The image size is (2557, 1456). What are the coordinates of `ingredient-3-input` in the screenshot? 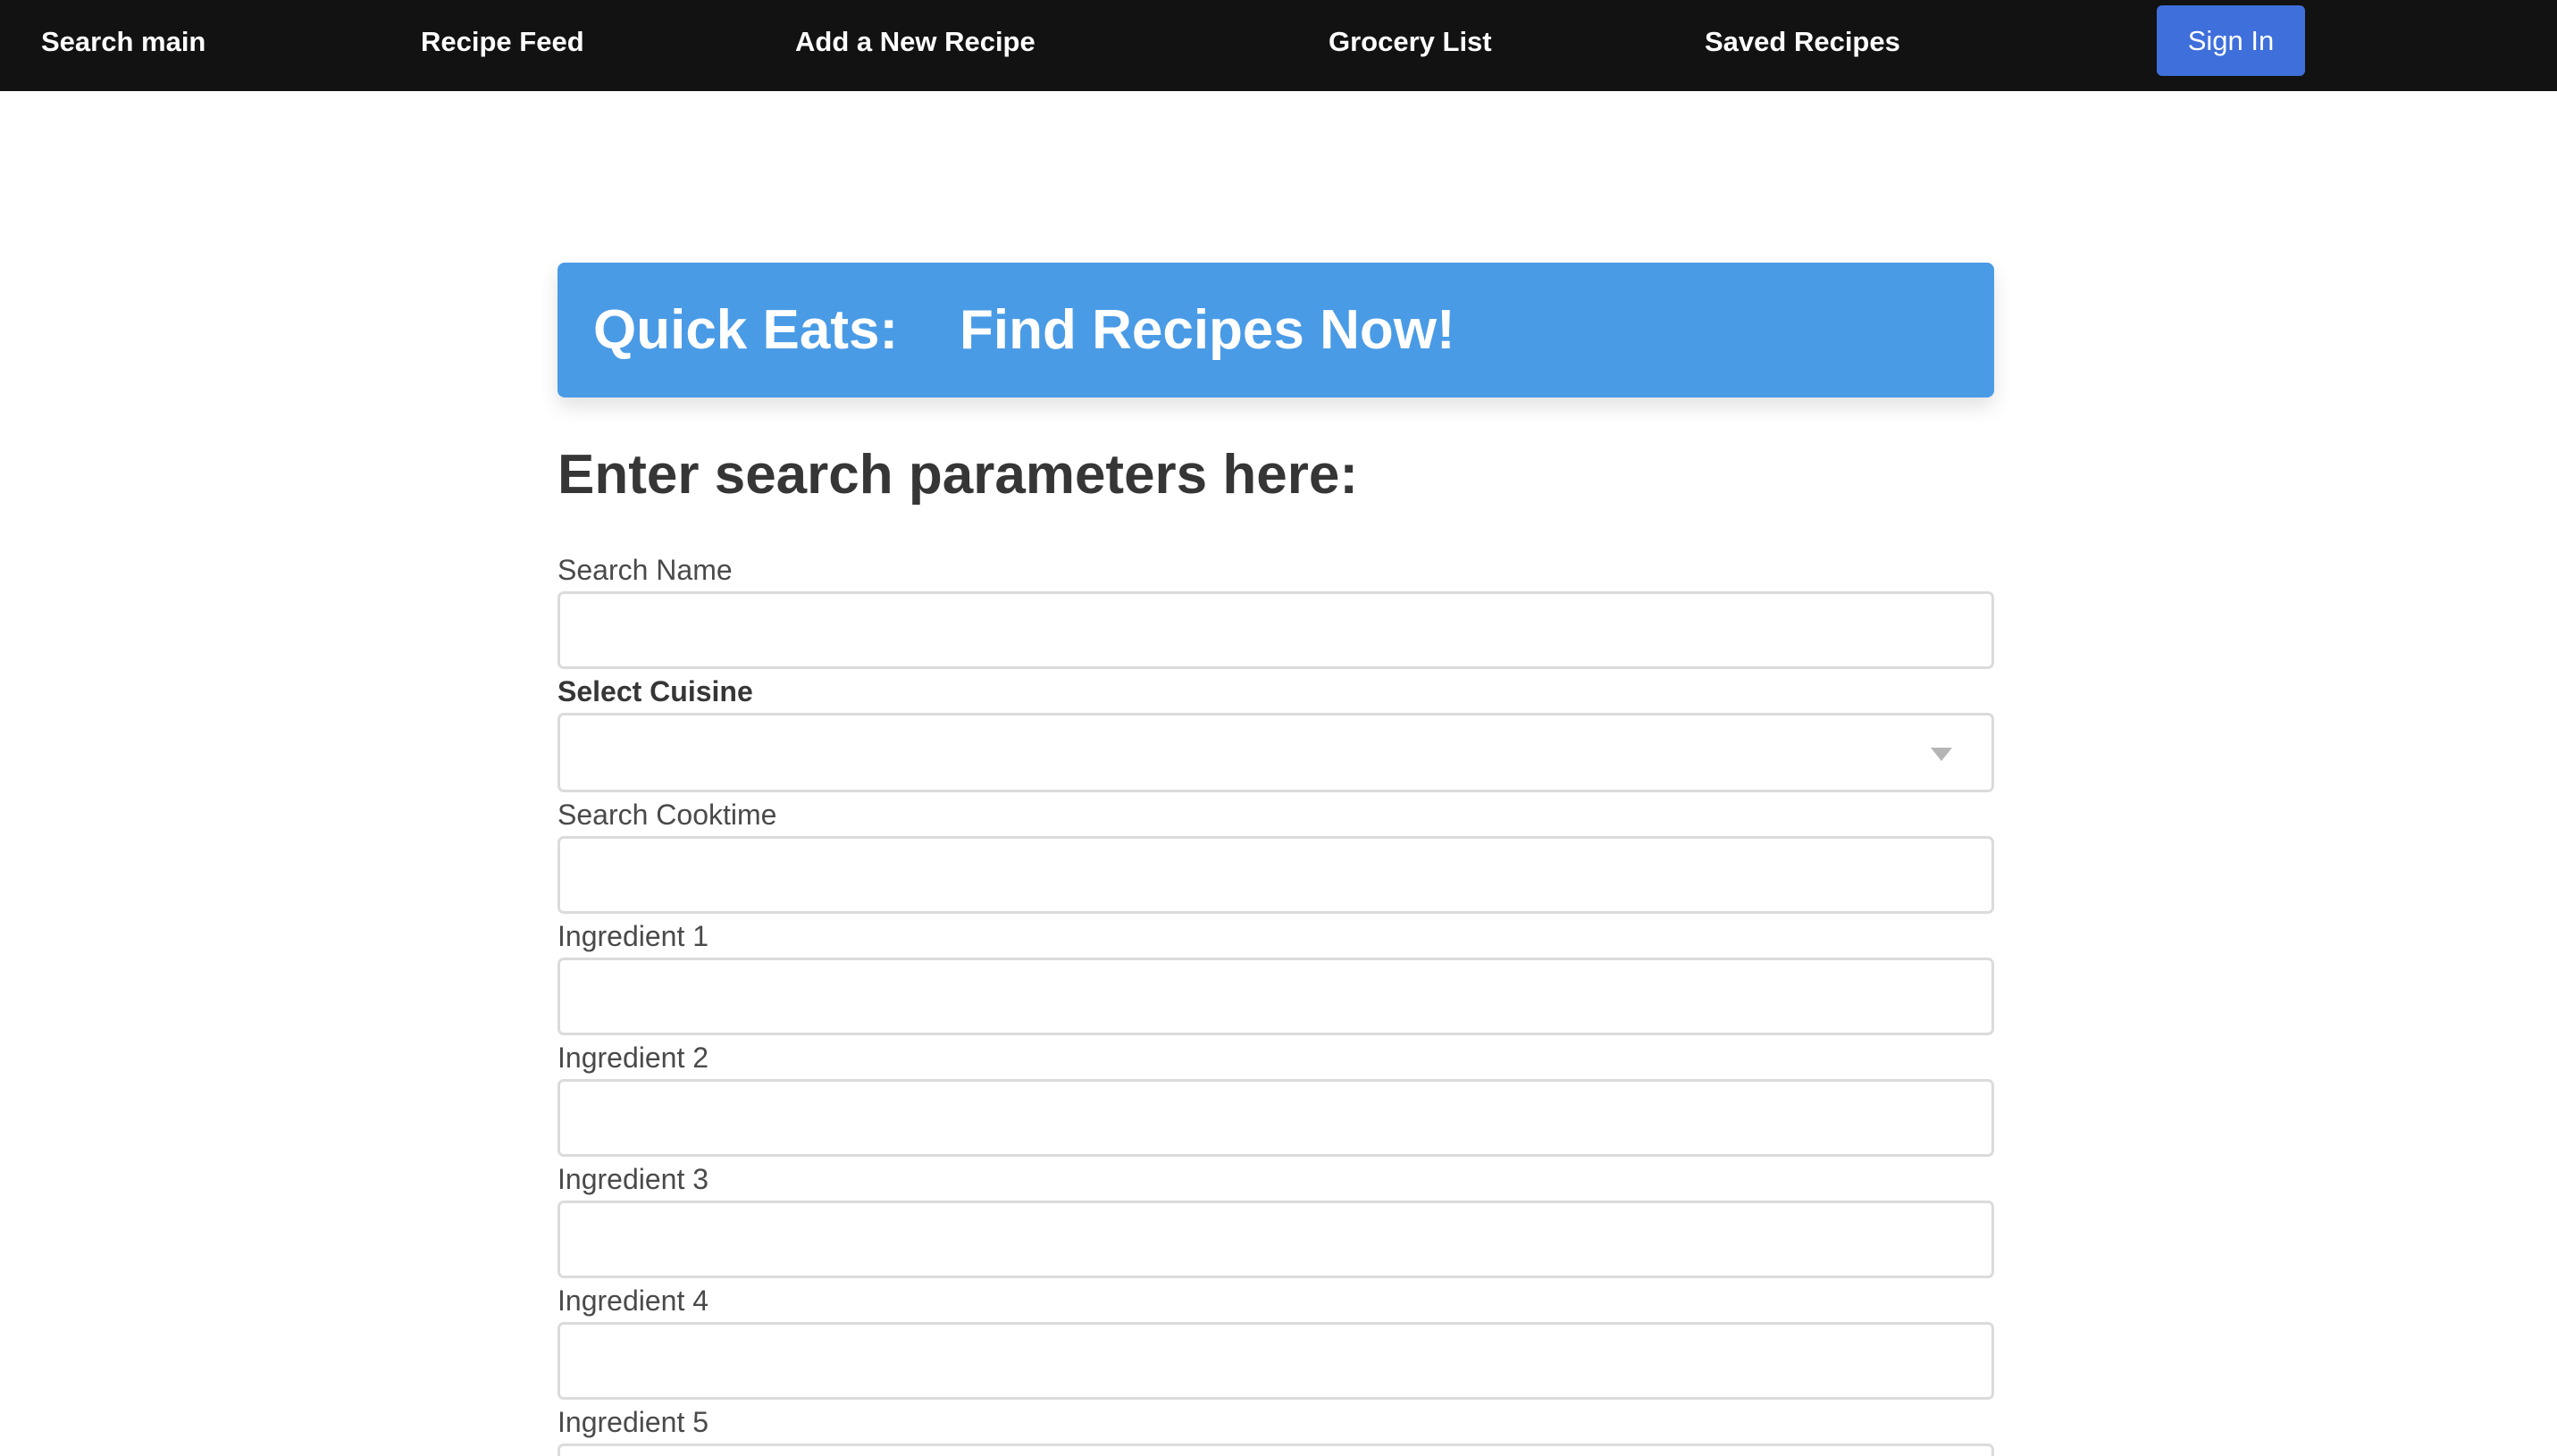 It's located at (1276, 1239).